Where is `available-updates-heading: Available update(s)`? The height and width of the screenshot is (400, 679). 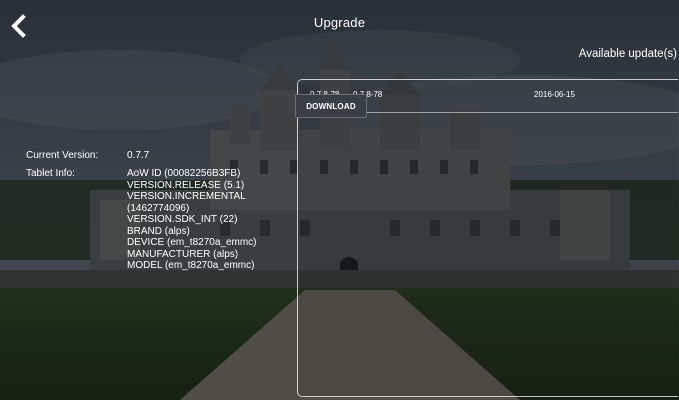 available-updates-heading: Available update(s) is located at coordinates (627, 54).